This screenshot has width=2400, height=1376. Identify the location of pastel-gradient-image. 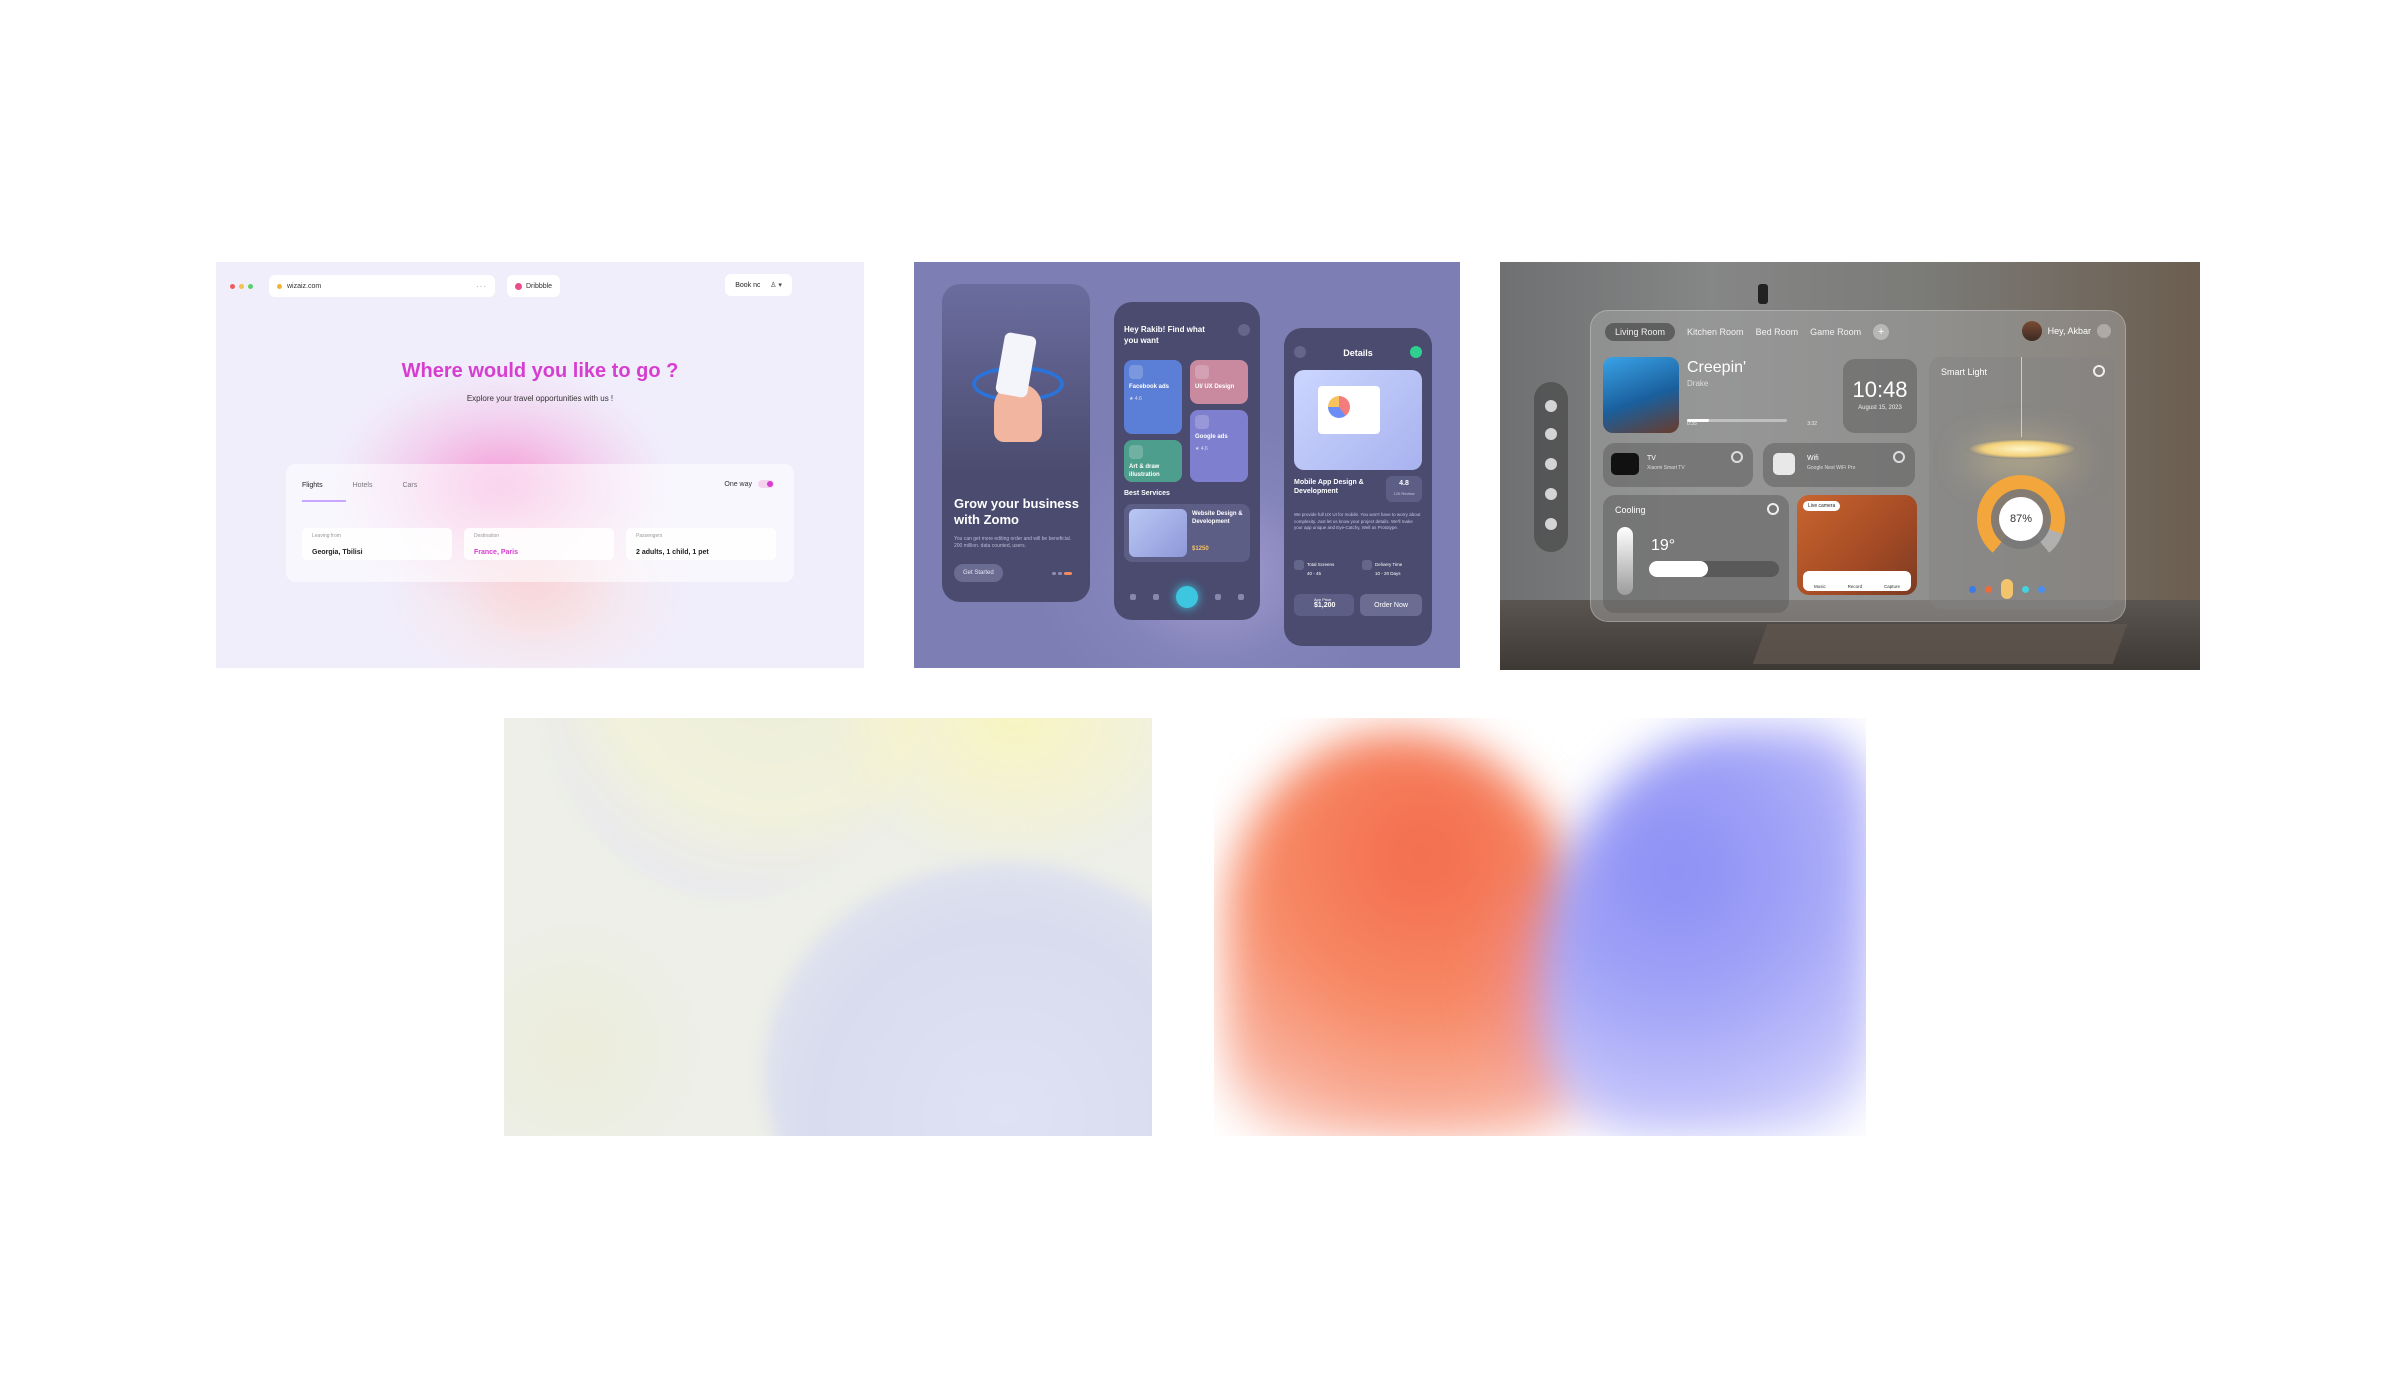
(828, 927).